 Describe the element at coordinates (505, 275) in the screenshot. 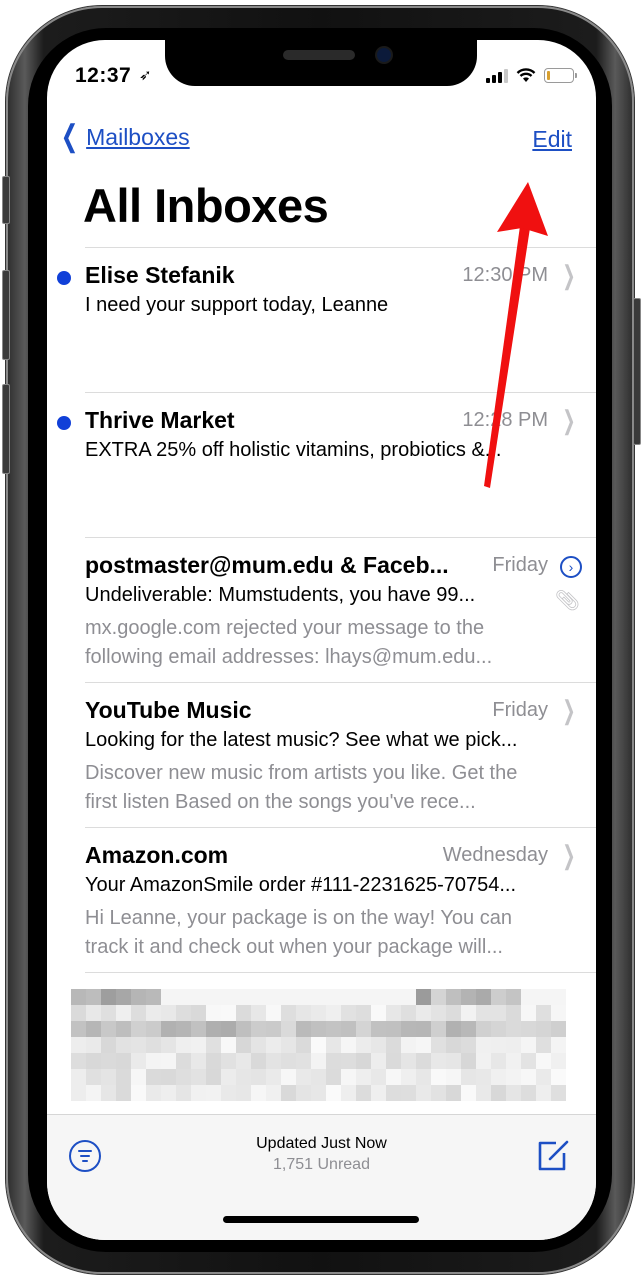

I see `email-date: 12:30 PM` at that location.